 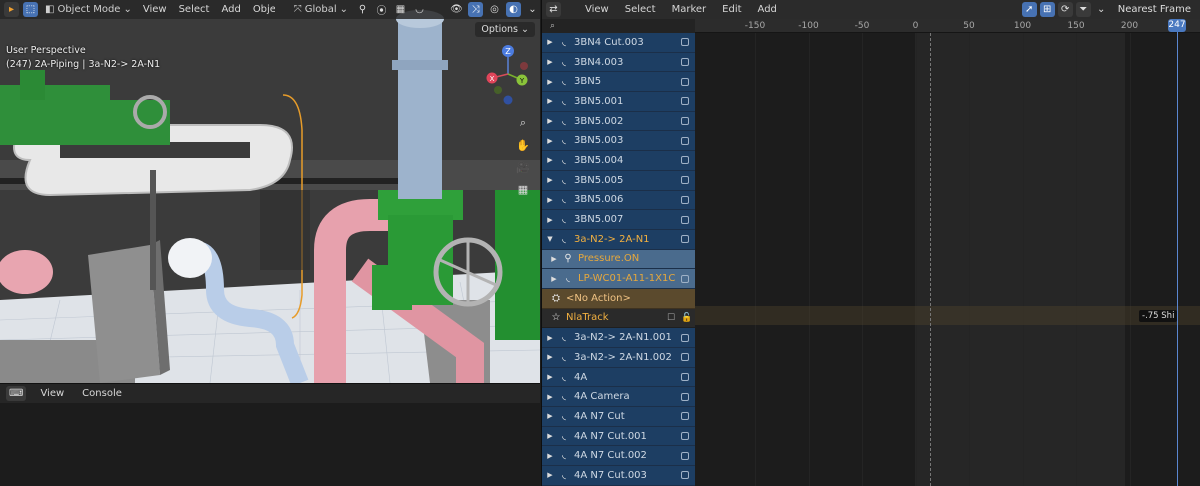 I want to click on select-box-icon: ⬚, so click(x=30, y=9).